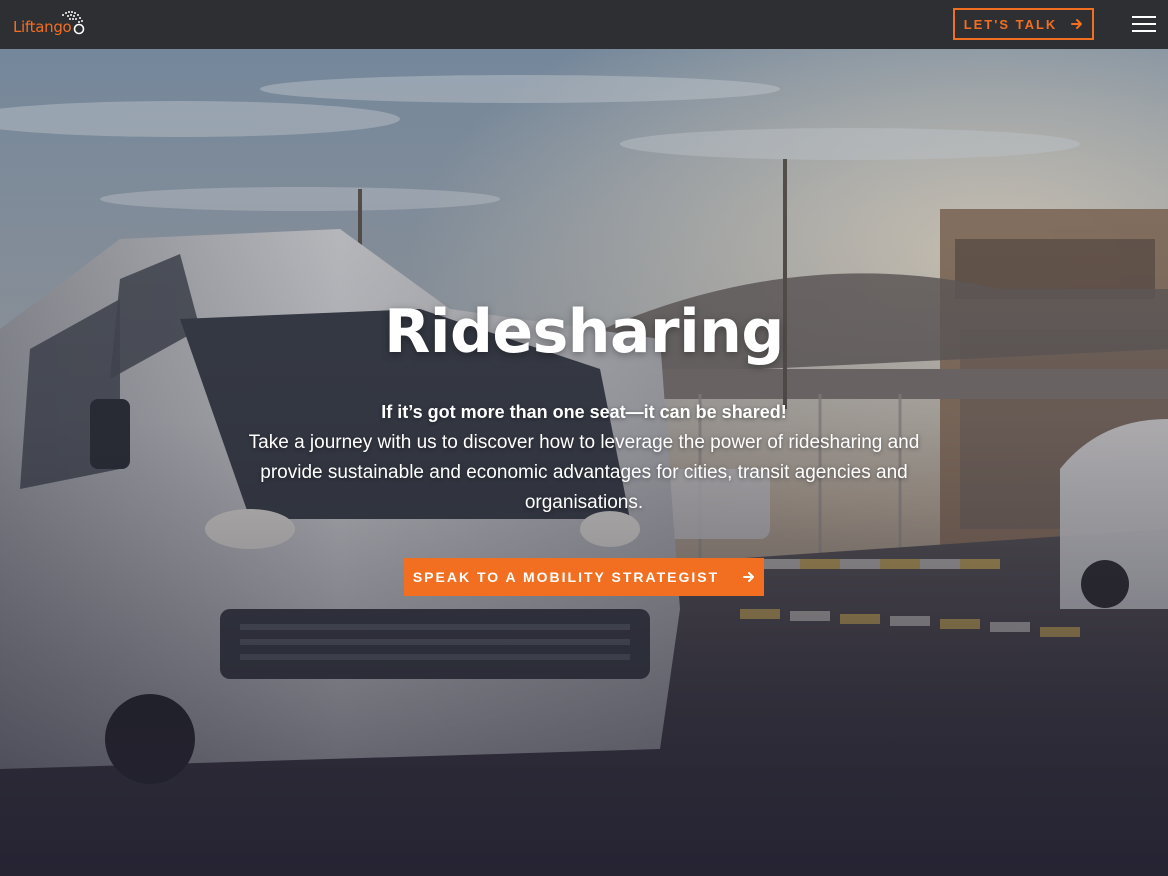 Image resolution: width=1168 pixels, height=876 pixels. Describe the element at coordinates (584, 24) in the screenshot. I see `top-navbar: Liftango LET'S TALK` at that location.